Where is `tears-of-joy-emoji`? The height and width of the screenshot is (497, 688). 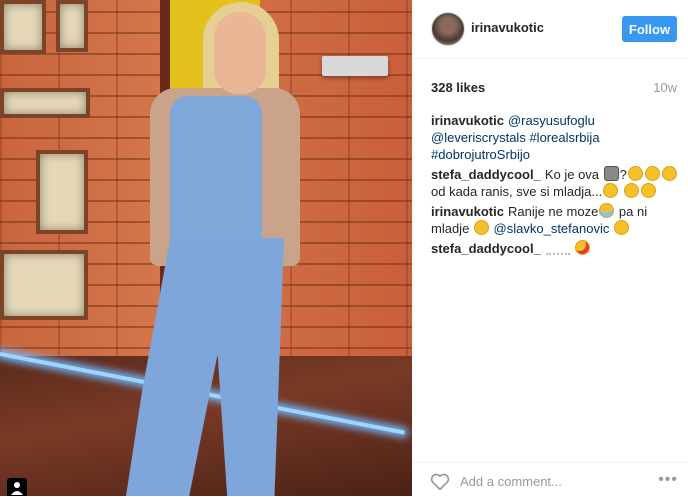
tears-of-joy-emoji is located at coordinates (607, 210).